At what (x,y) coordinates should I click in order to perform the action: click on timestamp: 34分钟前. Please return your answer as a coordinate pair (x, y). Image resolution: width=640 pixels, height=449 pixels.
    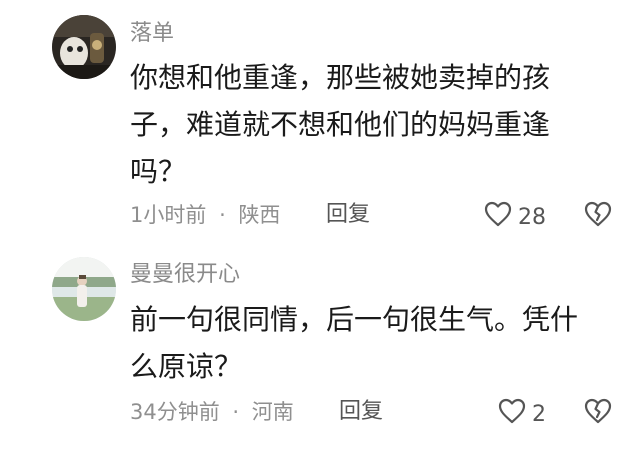
    Looking at the image, I should click on (175, 412).